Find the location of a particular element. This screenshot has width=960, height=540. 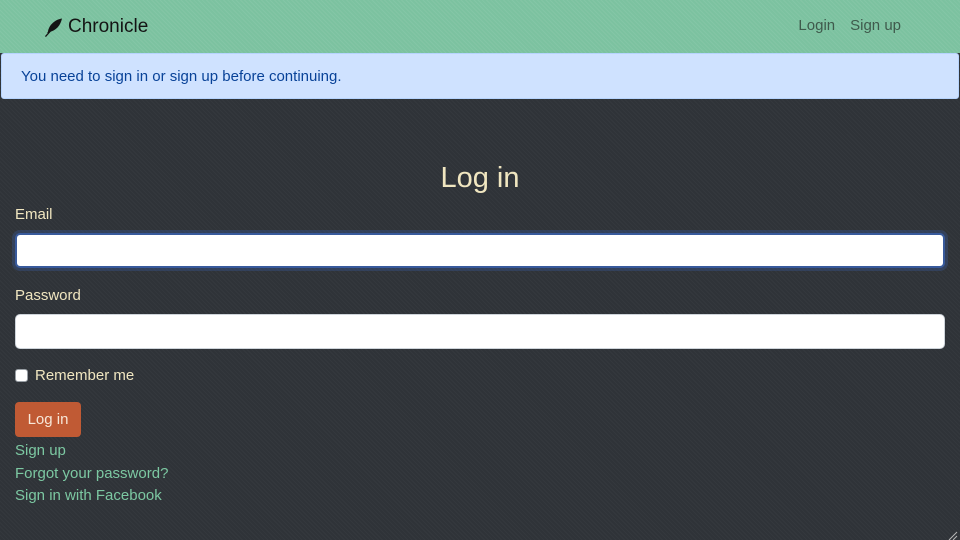

resize-grip-icon is located at coordinates (953, 534).